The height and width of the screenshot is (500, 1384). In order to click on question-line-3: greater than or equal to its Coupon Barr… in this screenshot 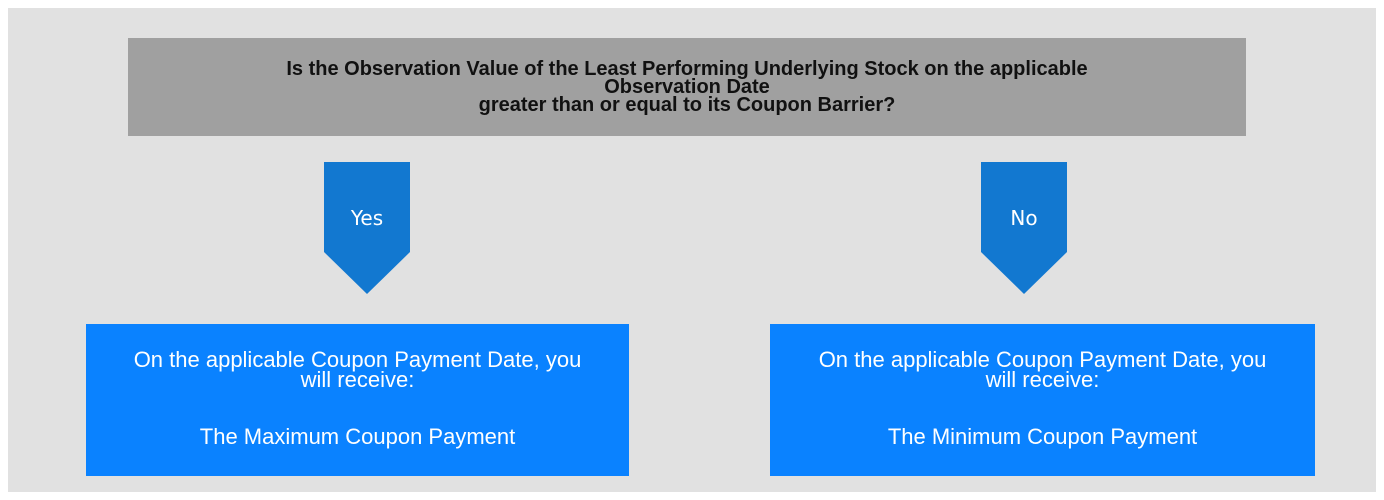, I will do `click(687, 105)`.